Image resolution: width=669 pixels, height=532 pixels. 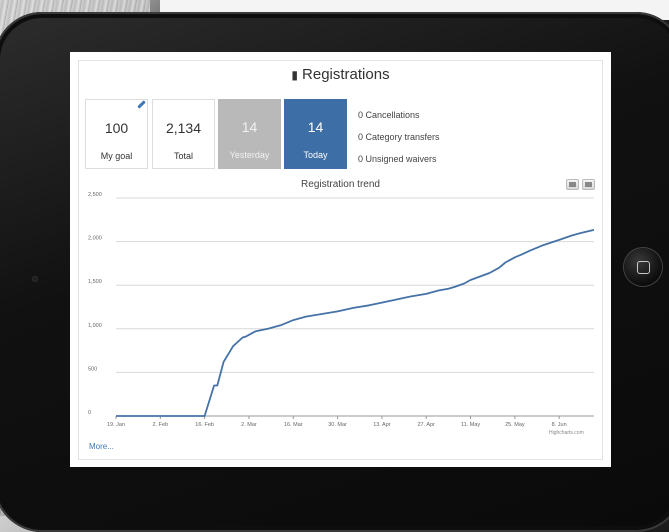 What do you see at coordinates (249, 127) in the screenshot?
I see `yesterday-value: 14` at bounding box center [249, 127].